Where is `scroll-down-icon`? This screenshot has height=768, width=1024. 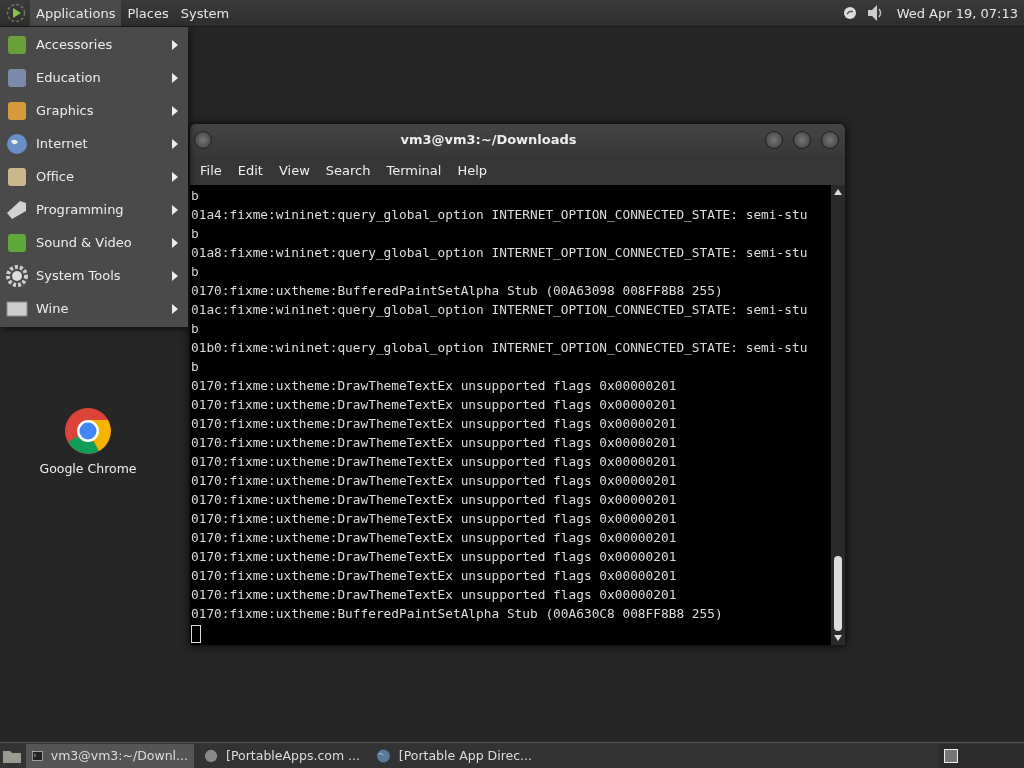
scroll-down-icon is located at coordinates (838, 638).